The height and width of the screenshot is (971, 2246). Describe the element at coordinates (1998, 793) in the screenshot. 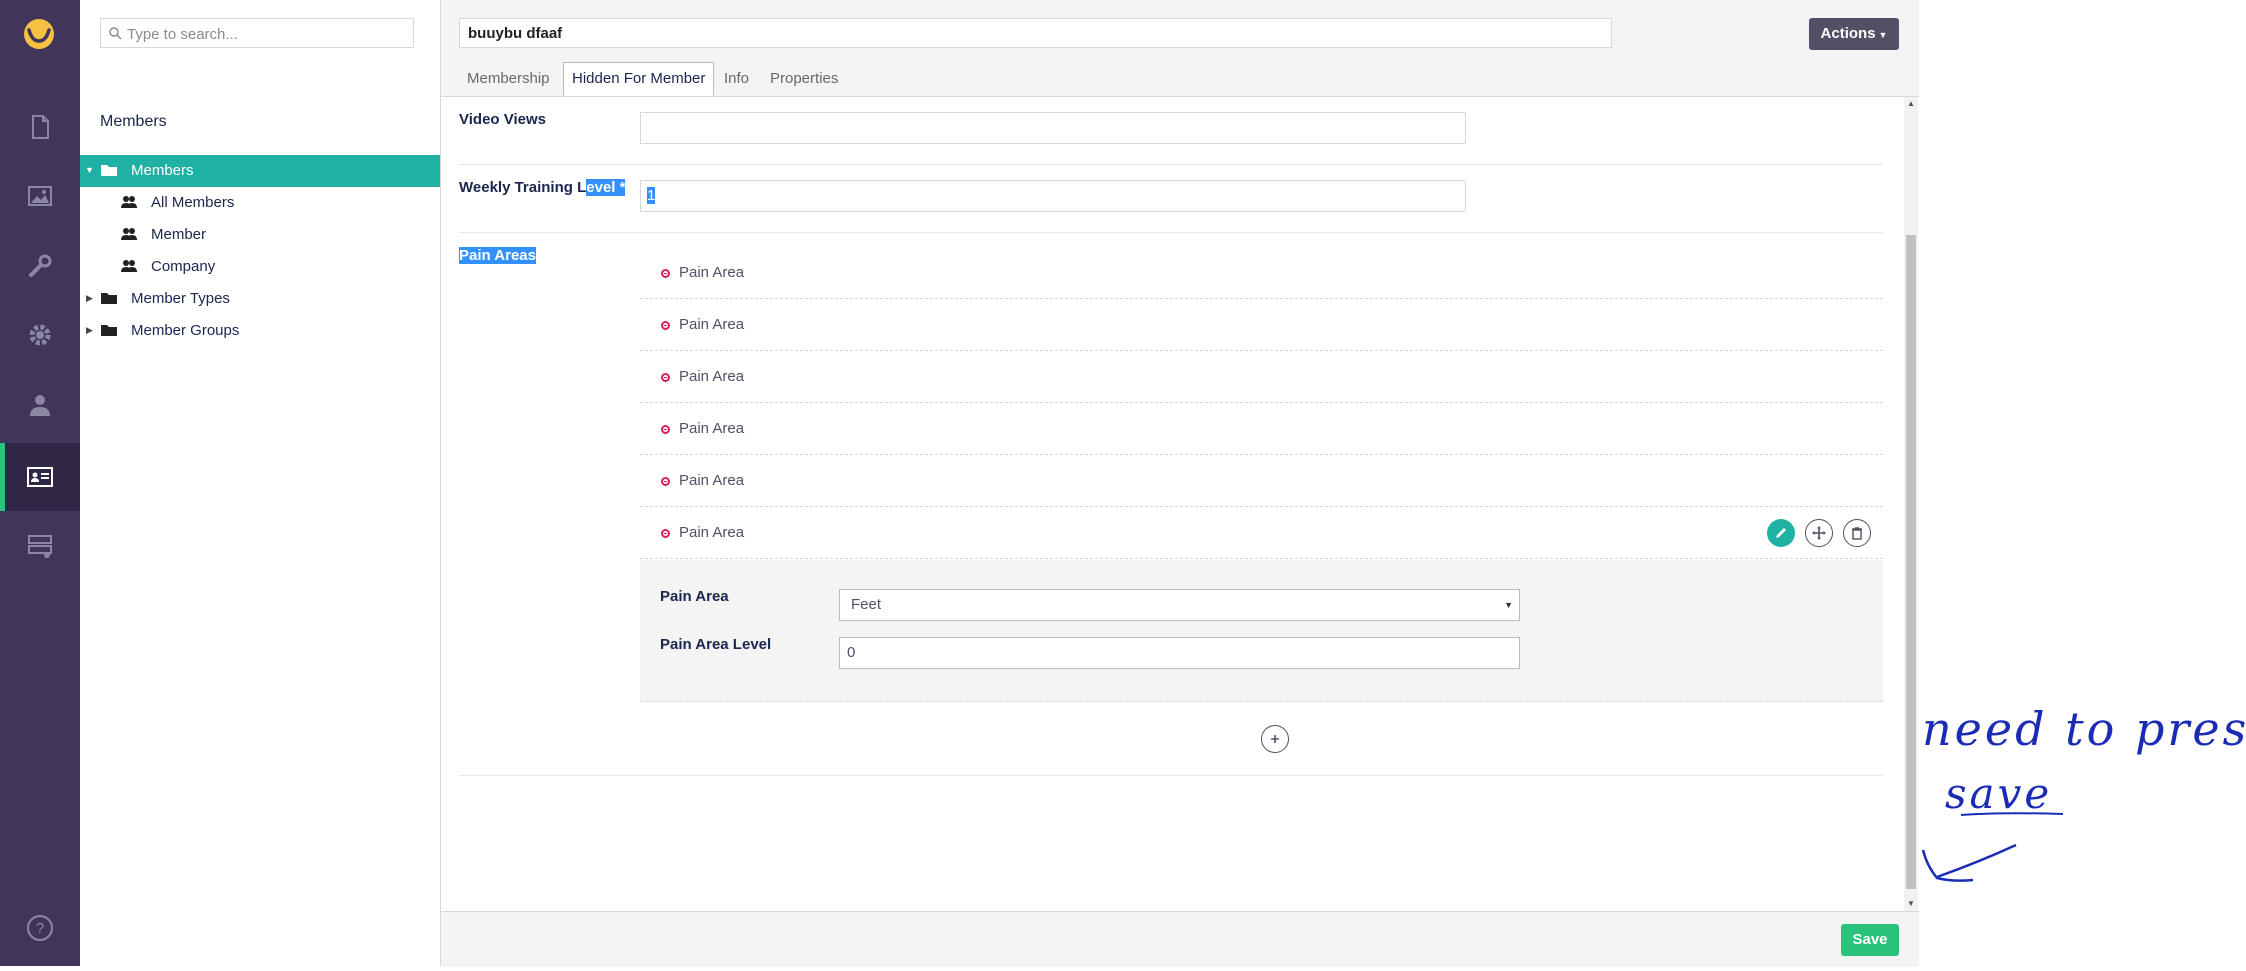

I see `annotation-line2: save` at that location.